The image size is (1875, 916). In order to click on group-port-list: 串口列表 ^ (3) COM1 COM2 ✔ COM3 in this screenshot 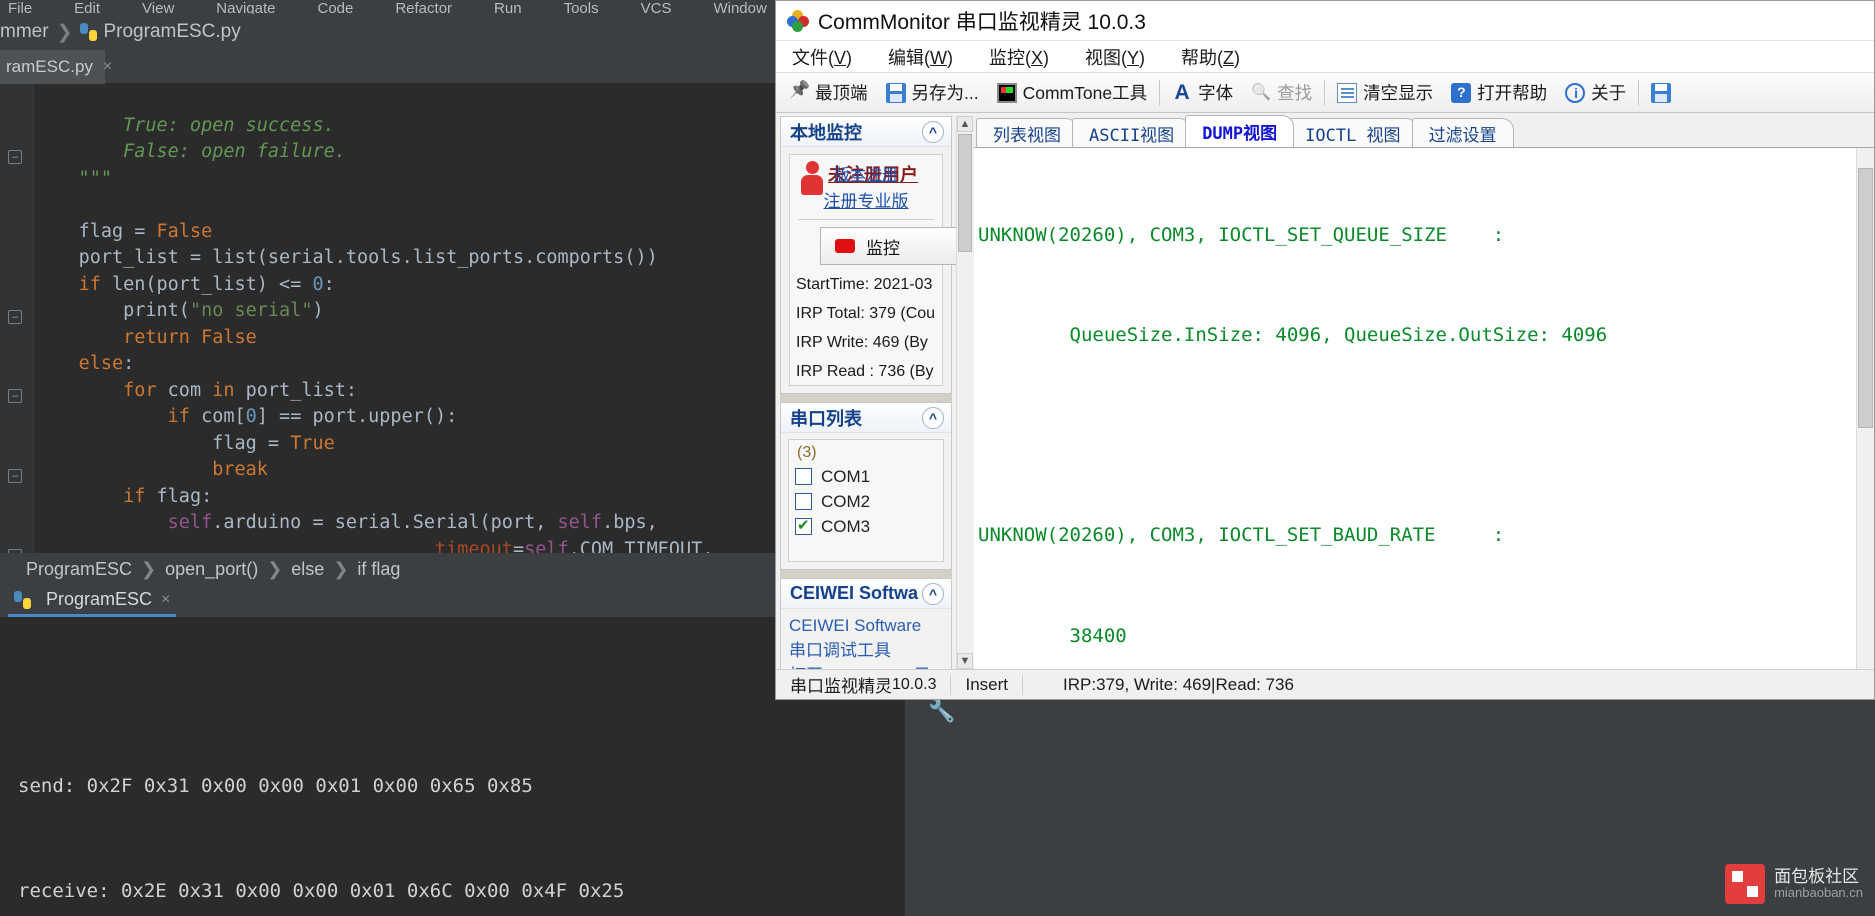, I will do `click(866, 486)`.